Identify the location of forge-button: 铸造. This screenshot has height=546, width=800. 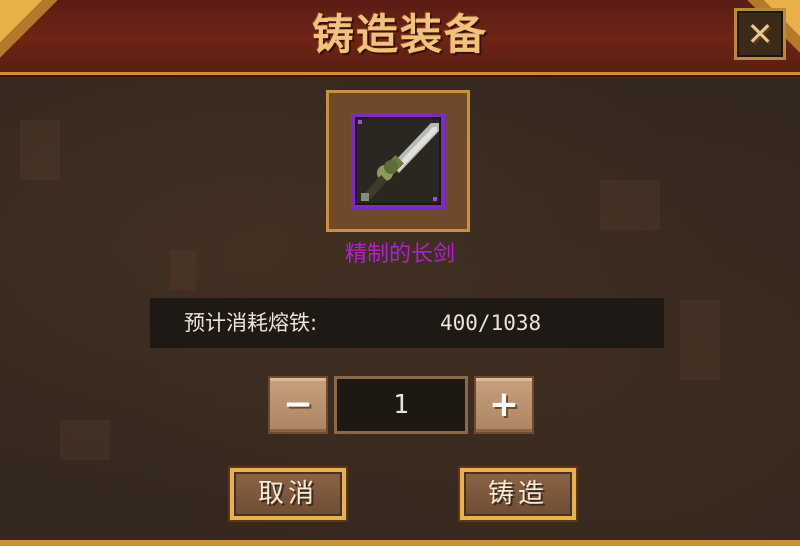
(518, 494).